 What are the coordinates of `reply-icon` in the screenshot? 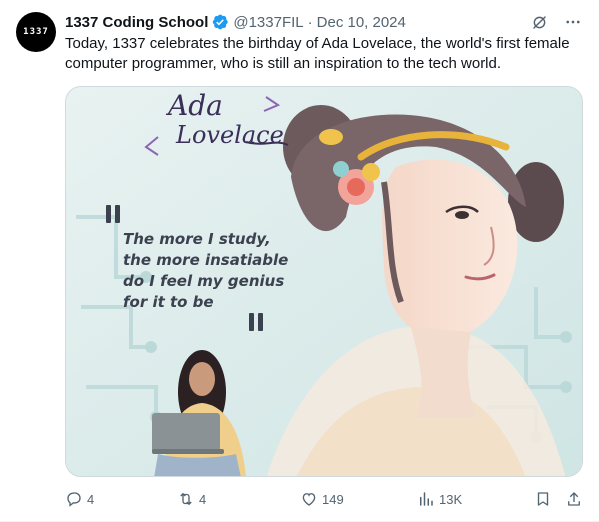 It's located at (74, 499).